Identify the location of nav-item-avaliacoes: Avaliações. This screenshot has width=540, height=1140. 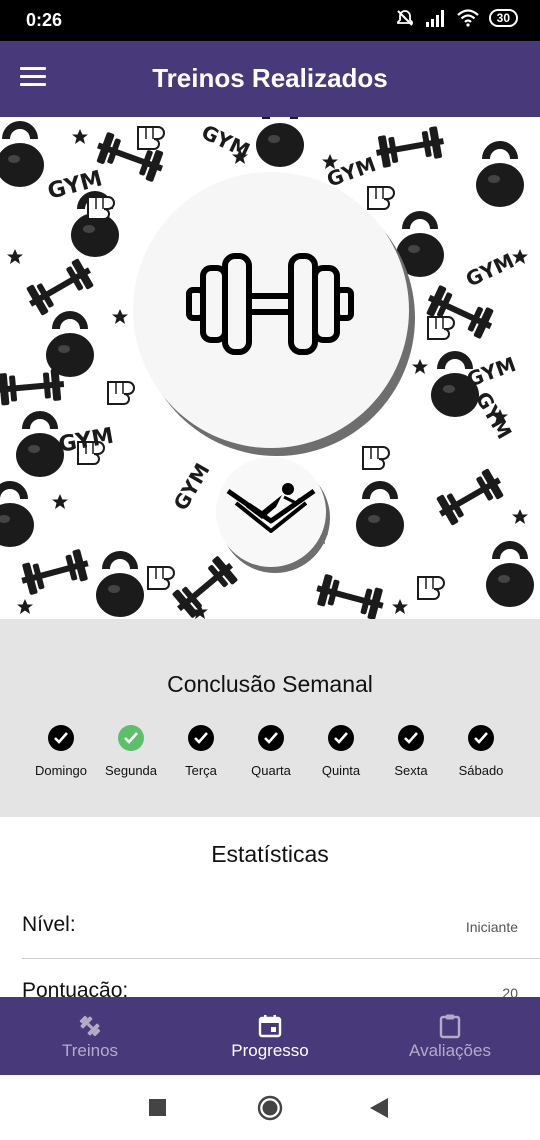
(450, 1036).